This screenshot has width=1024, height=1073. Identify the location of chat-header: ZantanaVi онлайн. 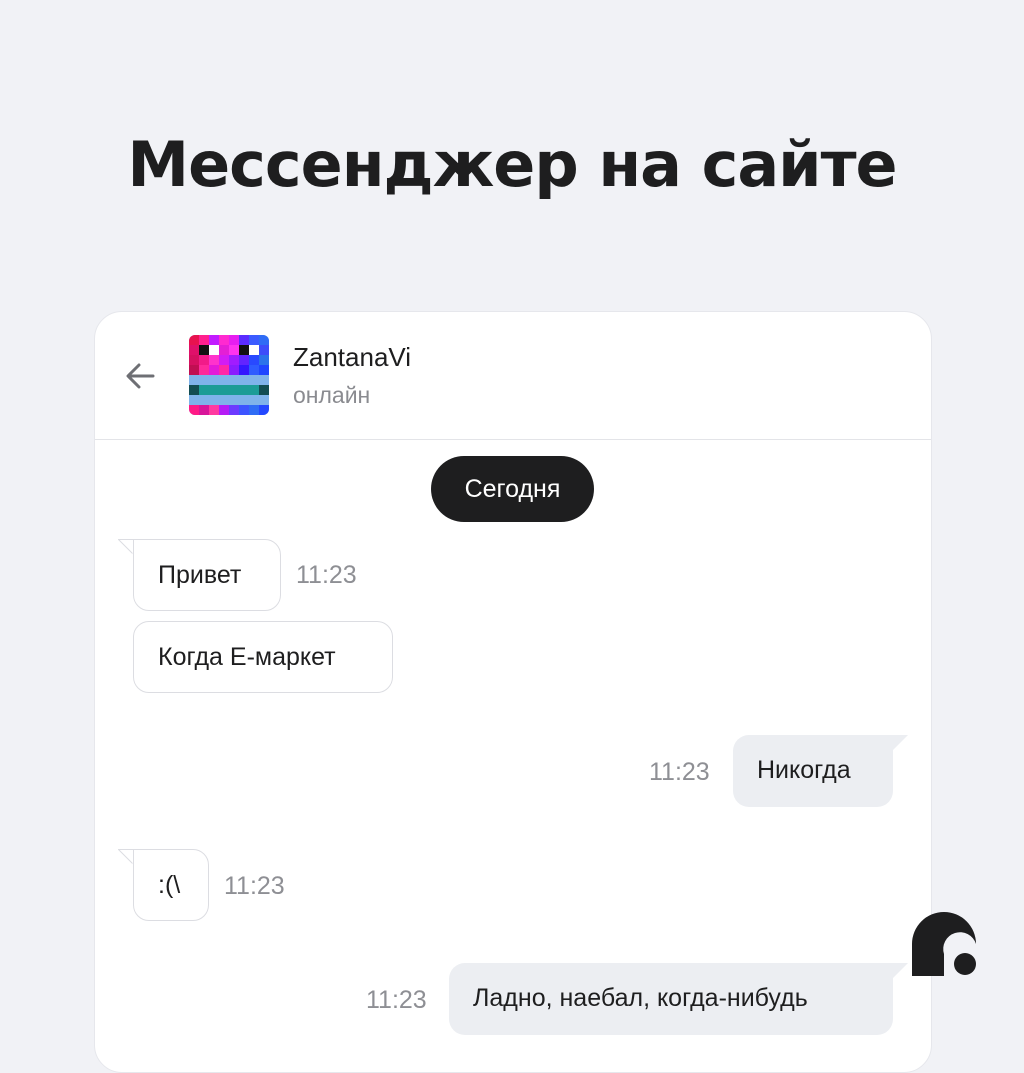
(513, 376).